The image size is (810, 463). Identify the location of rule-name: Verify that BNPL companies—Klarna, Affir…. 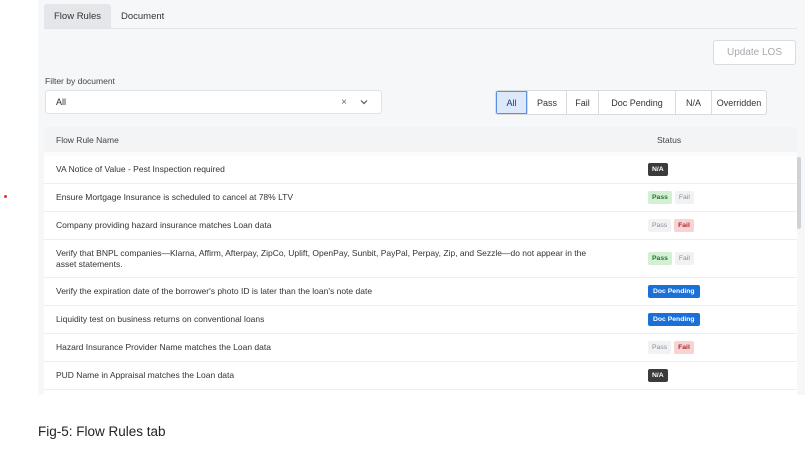
(321, 258).